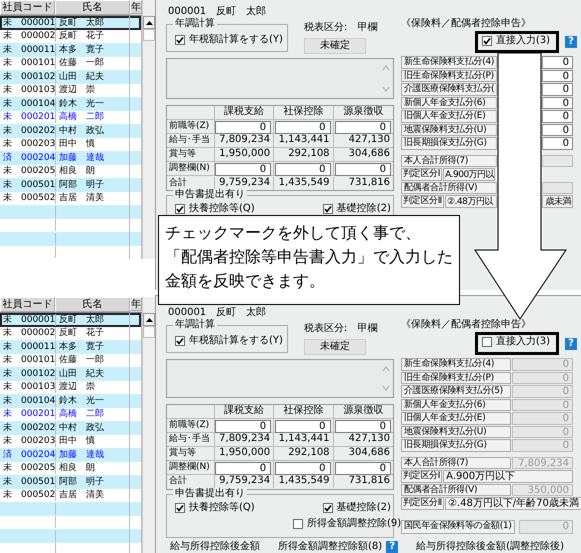 This screenshot has width=581, height=553. What do you see at coordinates (421, 476) in the screenshot?
I see `field-label: 判定区分Ⅰ` at bounding box center [421, 476].